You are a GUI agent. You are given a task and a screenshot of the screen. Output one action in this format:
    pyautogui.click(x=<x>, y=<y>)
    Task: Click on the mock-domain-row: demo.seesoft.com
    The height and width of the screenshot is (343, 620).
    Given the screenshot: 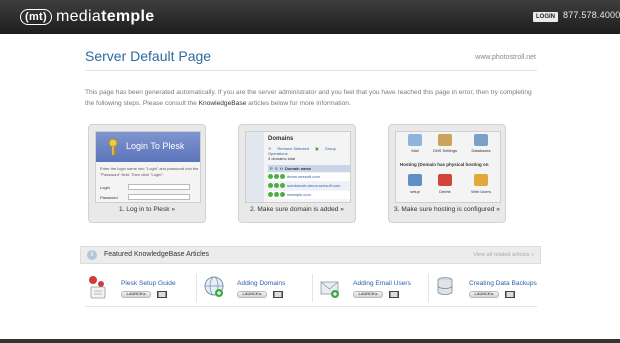 What is the action you would take?
    pyautogui.click(x=309, y=177)
    